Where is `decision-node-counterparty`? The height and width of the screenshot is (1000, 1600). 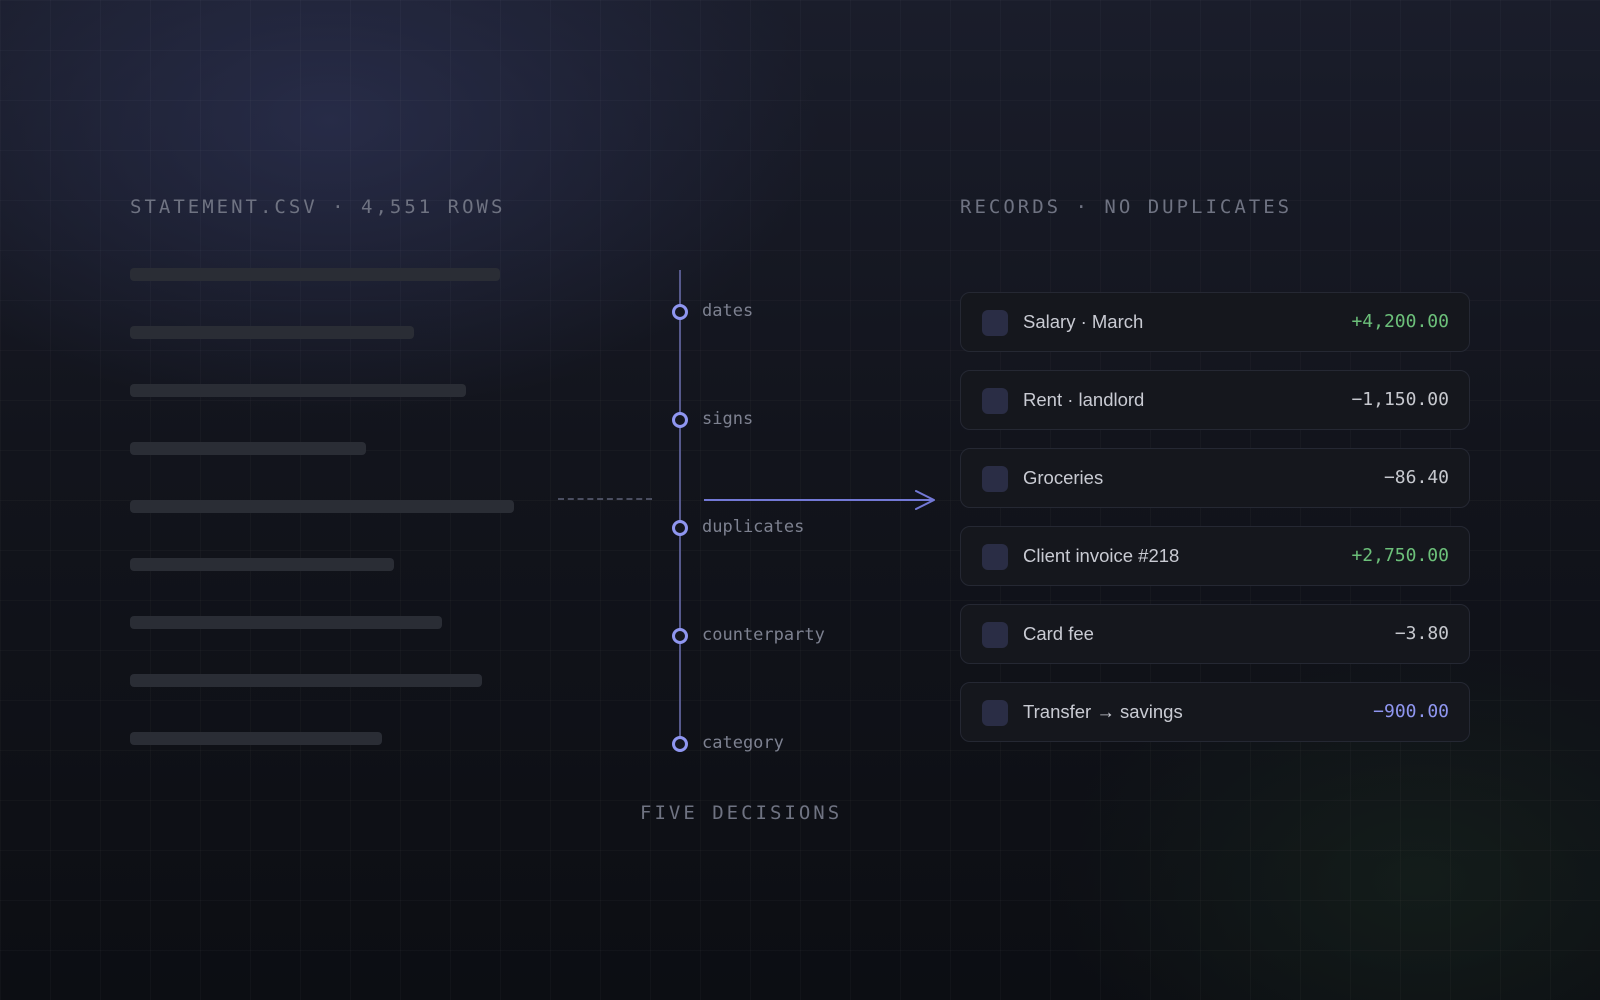 decision-node-counterparty is located at coordinates (680, 636).